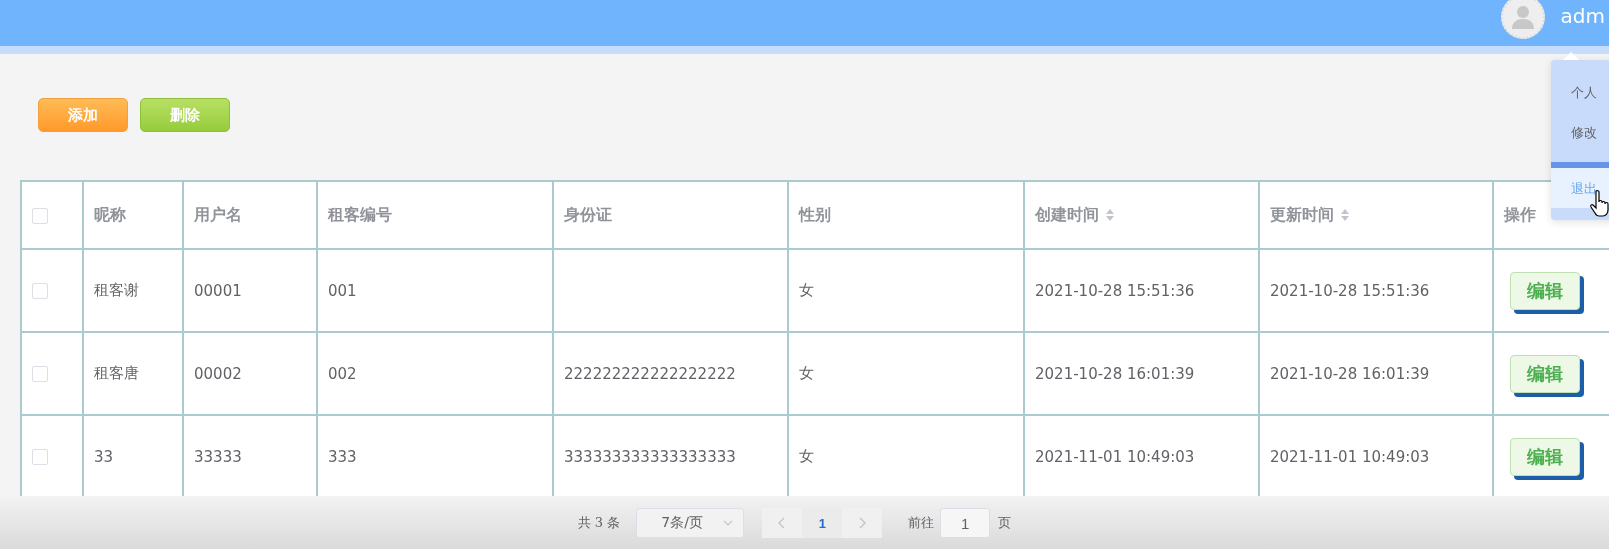 This screenshot has width=1609, height=549. What do you see at coordinates (965, 523) in the screenshot?
I see `page-input: 1` at bounding box center [965, 523].